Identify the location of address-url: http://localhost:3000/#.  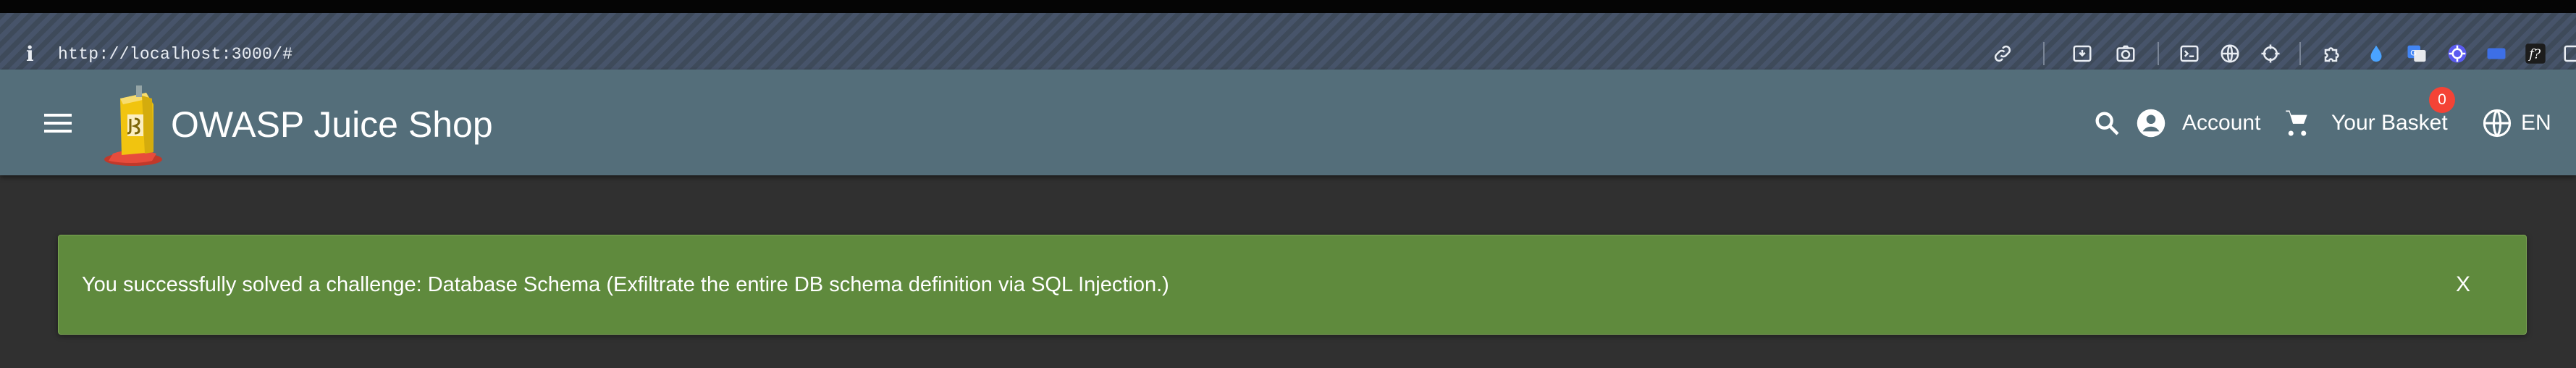
(175, 54).